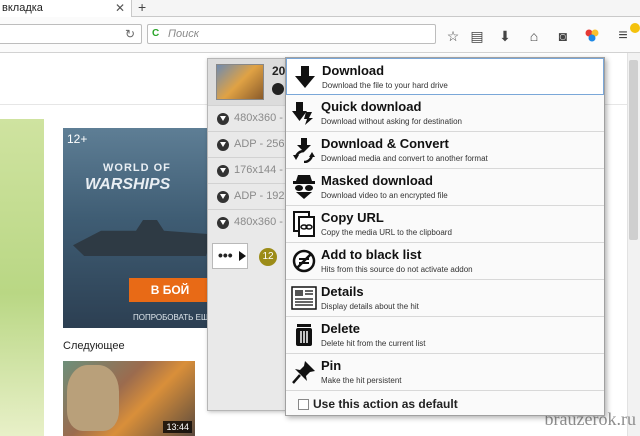  I want to click on navigation-toolbar: ↻ C Поиск ☆ ▤ ⬇ ⌂ ◙ ≡, so click(320, 35).